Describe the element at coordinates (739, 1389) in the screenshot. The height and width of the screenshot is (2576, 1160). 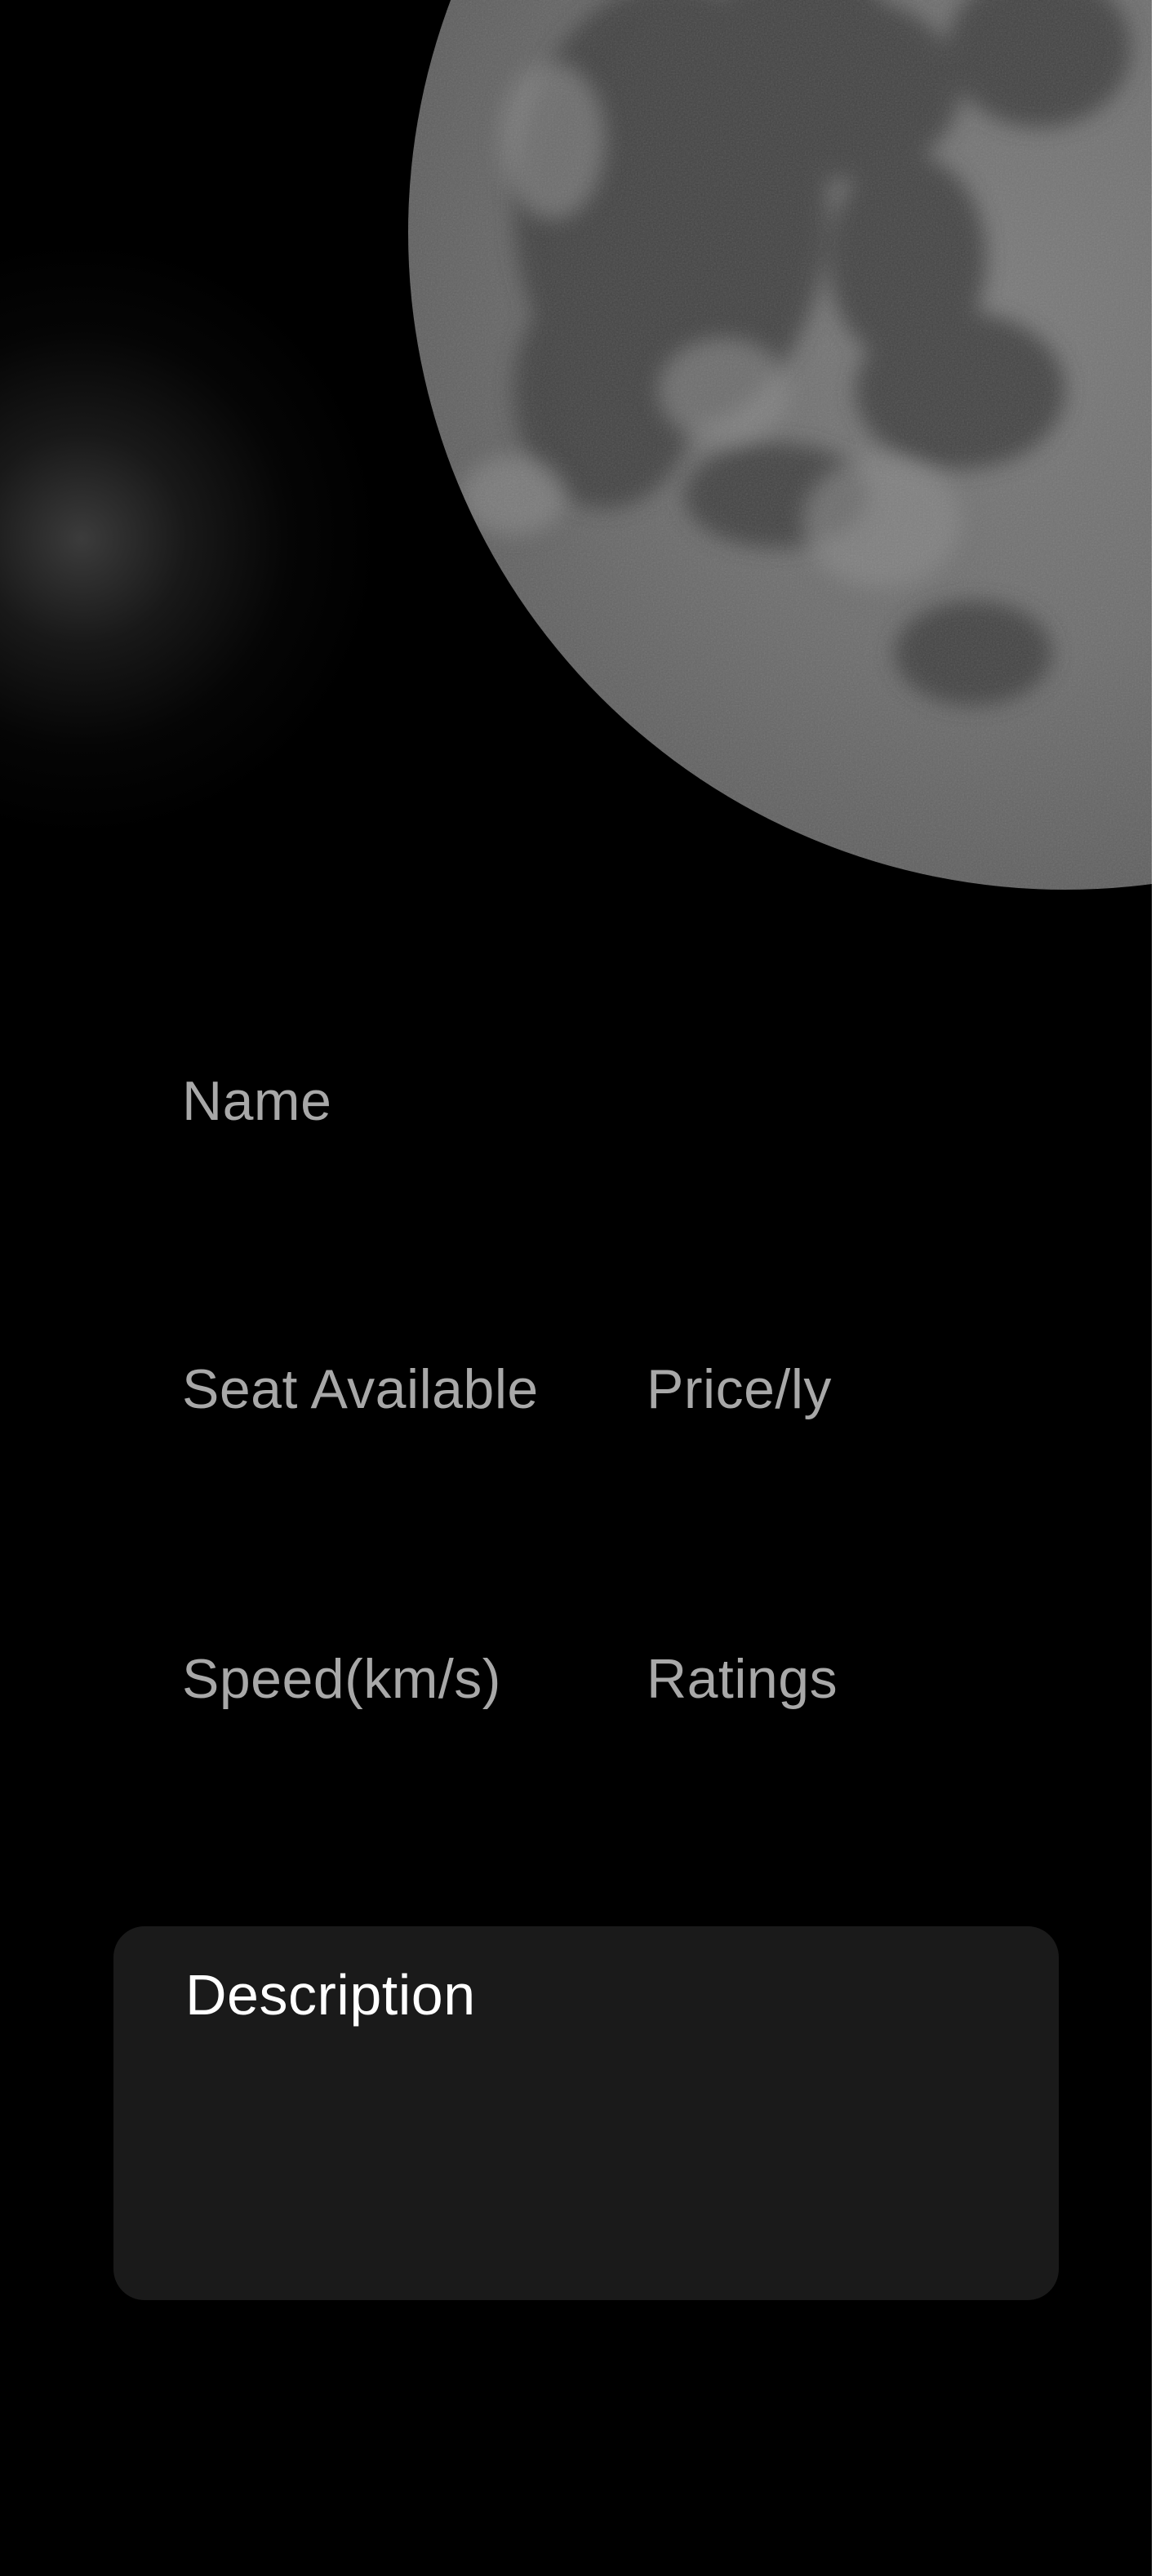
I see `price-label: Price/ly` at that location.